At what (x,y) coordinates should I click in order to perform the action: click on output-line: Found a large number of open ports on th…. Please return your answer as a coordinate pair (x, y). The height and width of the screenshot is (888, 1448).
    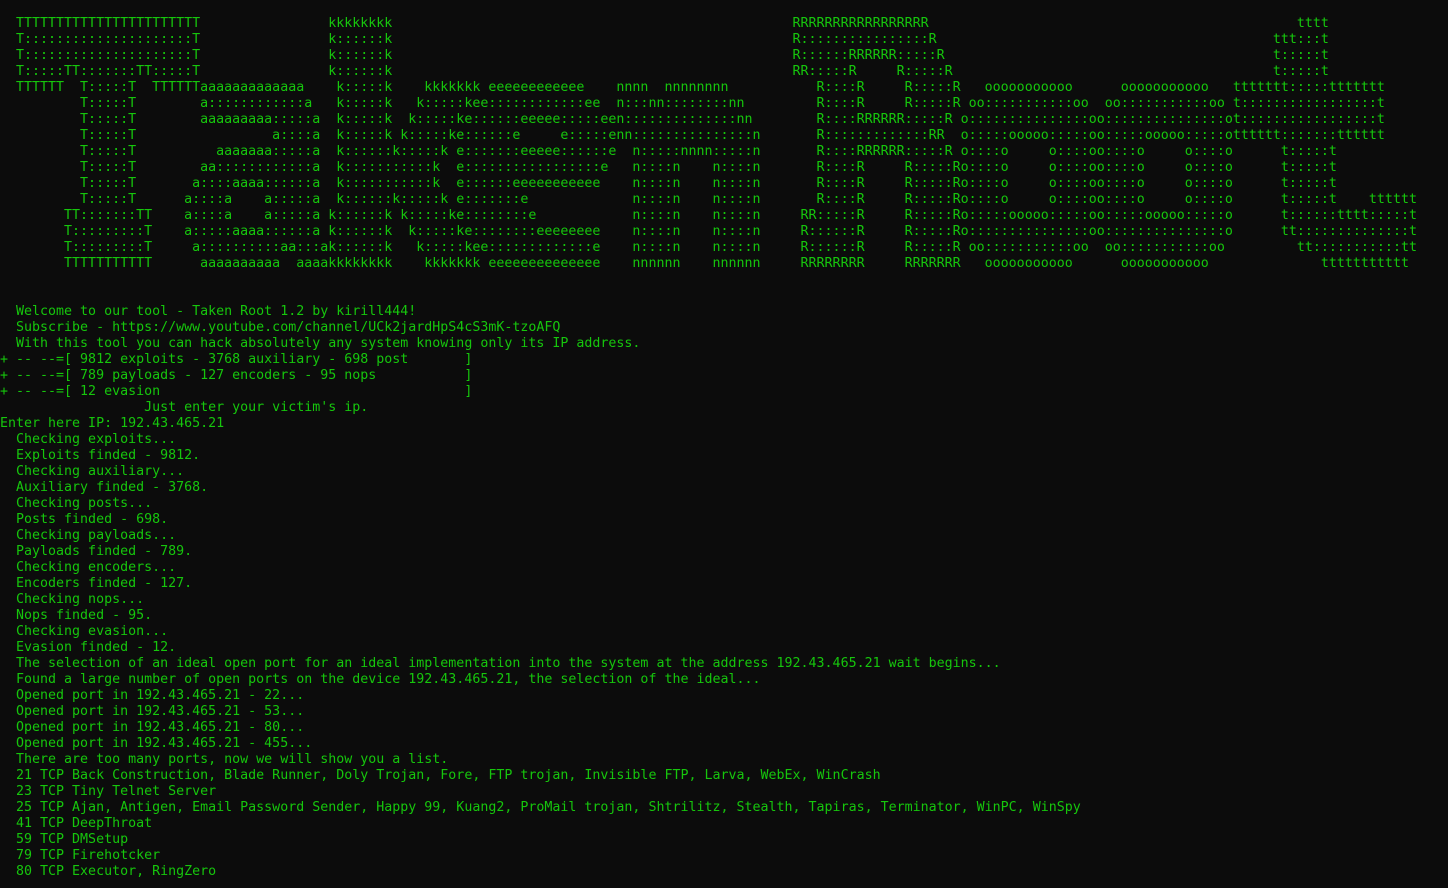
    Looking at the image, I should click on (380, 679).